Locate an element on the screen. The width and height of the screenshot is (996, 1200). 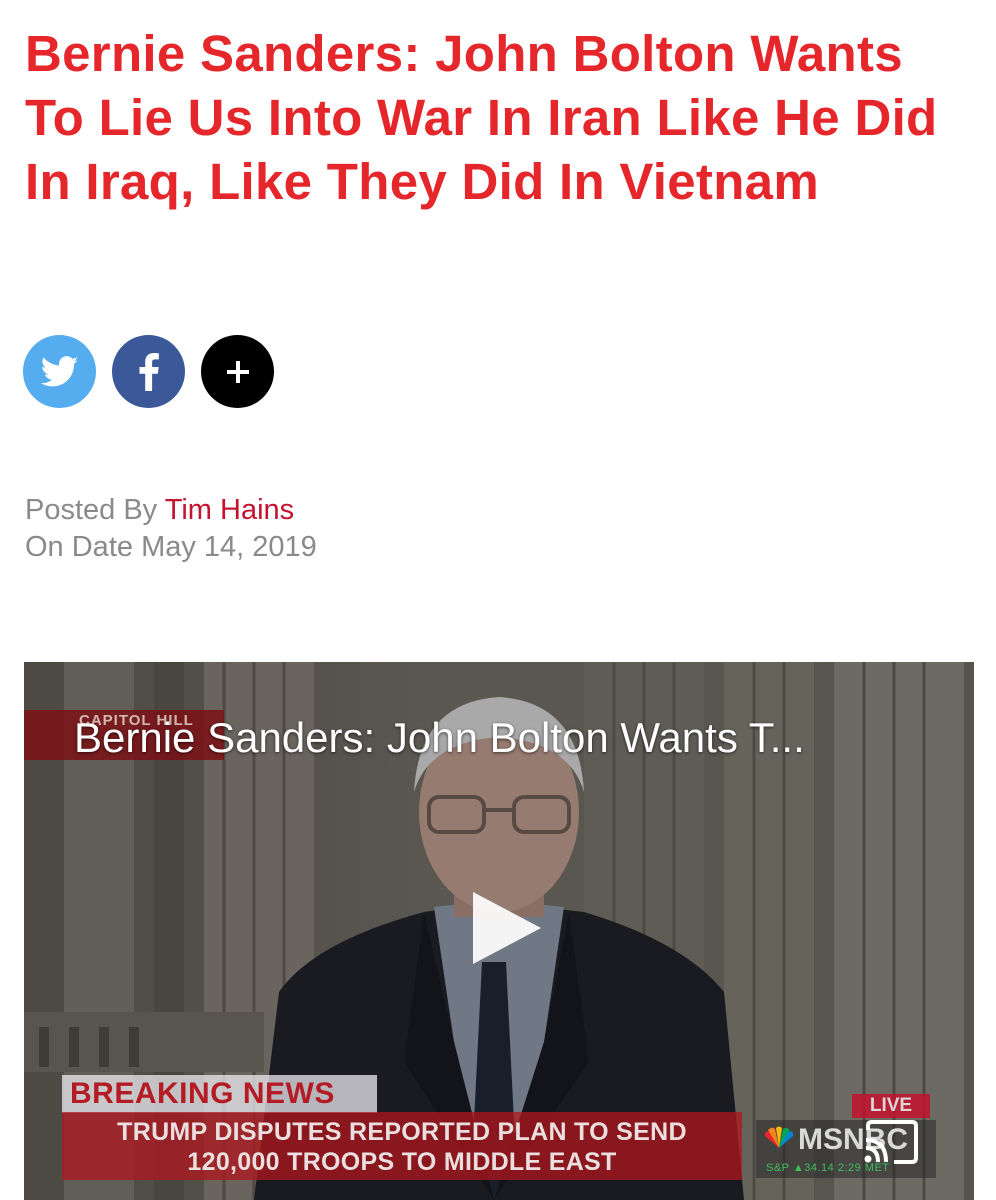
twitter-bird-icon is located at coordinates (59, 370).